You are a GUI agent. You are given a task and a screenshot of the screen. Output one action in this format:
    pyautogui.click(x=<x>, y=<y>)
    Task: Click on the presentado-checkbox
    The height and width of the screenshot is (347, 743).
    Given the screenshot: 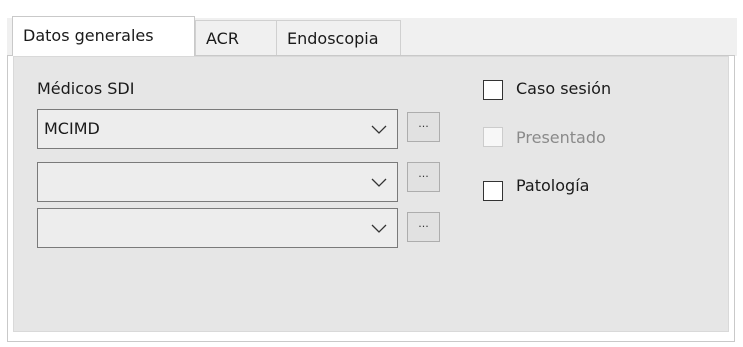 What is the action you would take?
    pyautogui.click(x=493, y=137)
    